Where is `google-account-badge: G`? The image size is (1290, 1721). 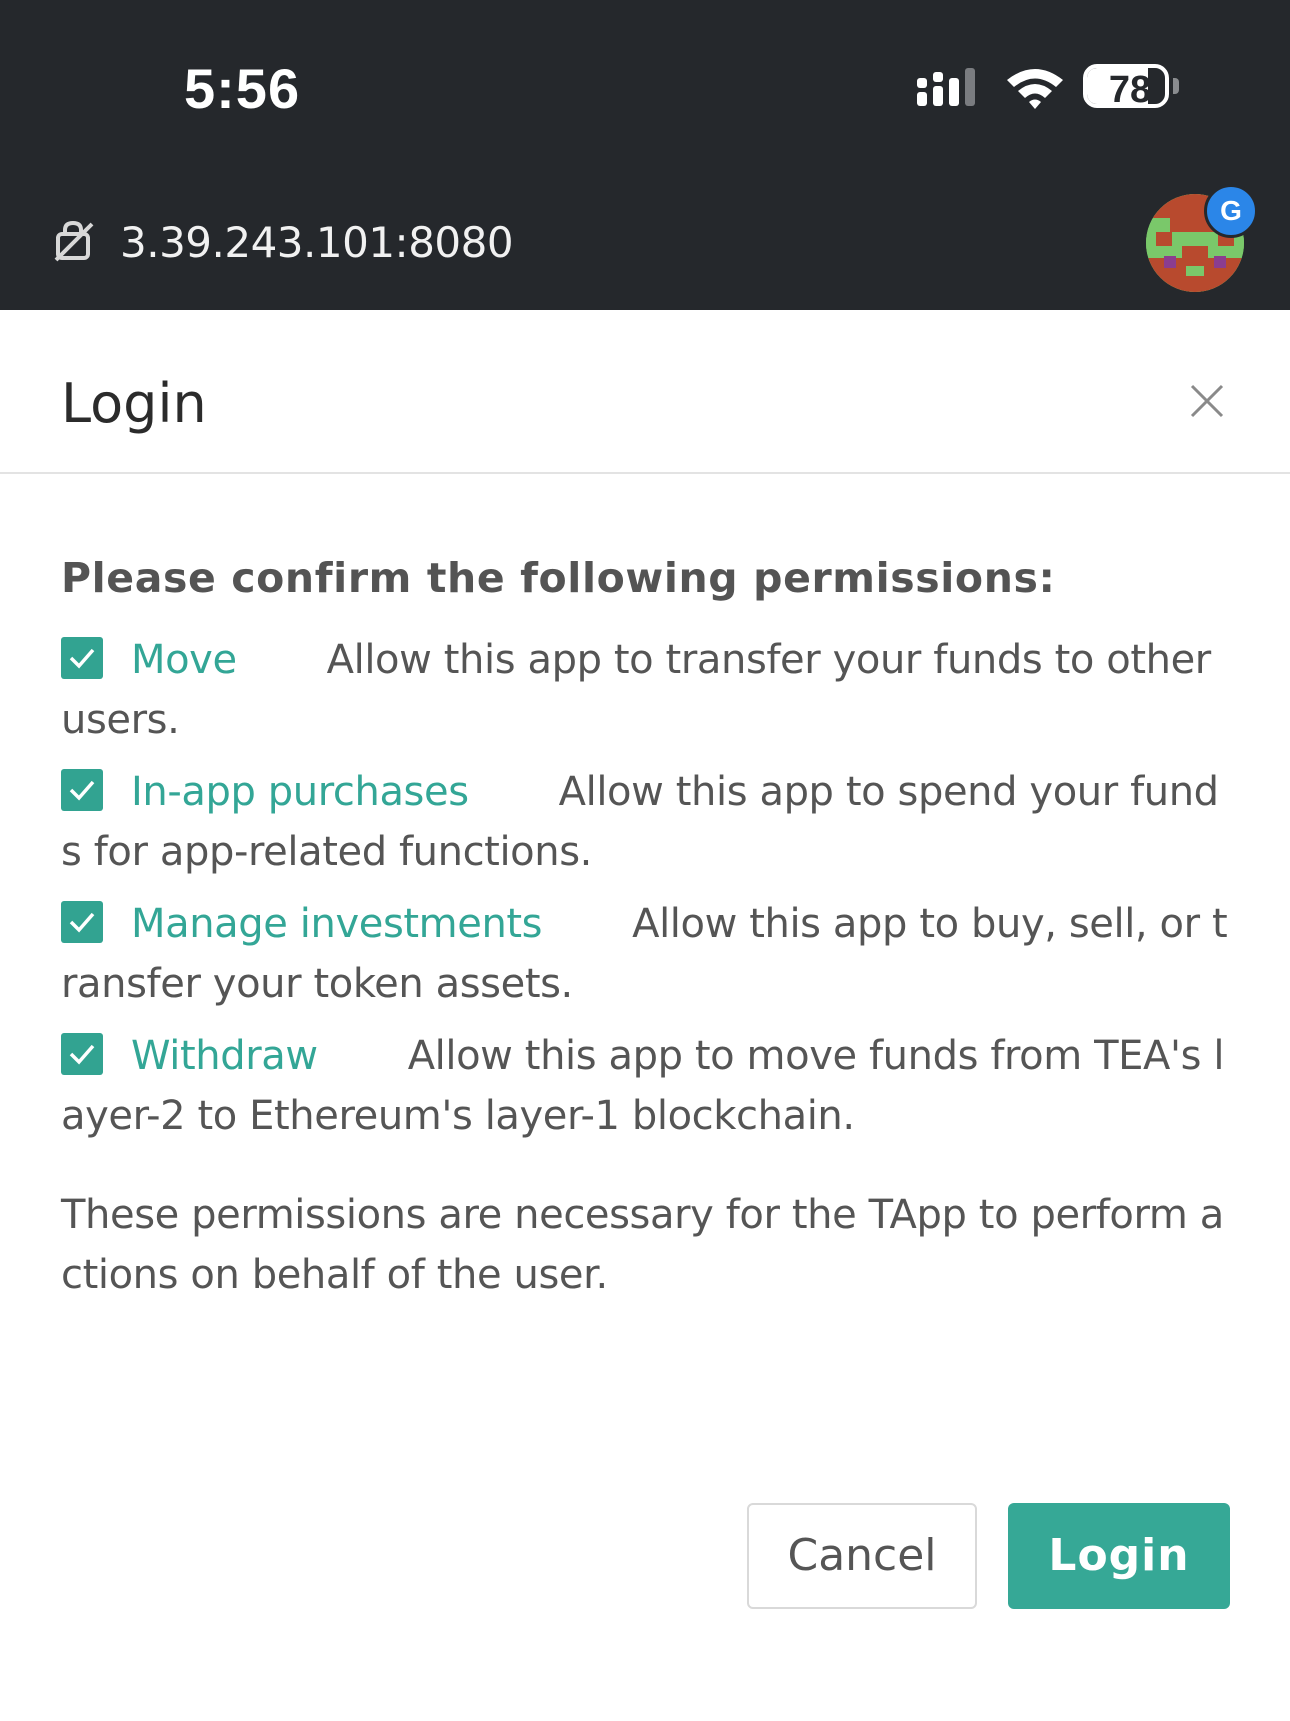 google-account-badge: G is located at coordinates (1231, 211).